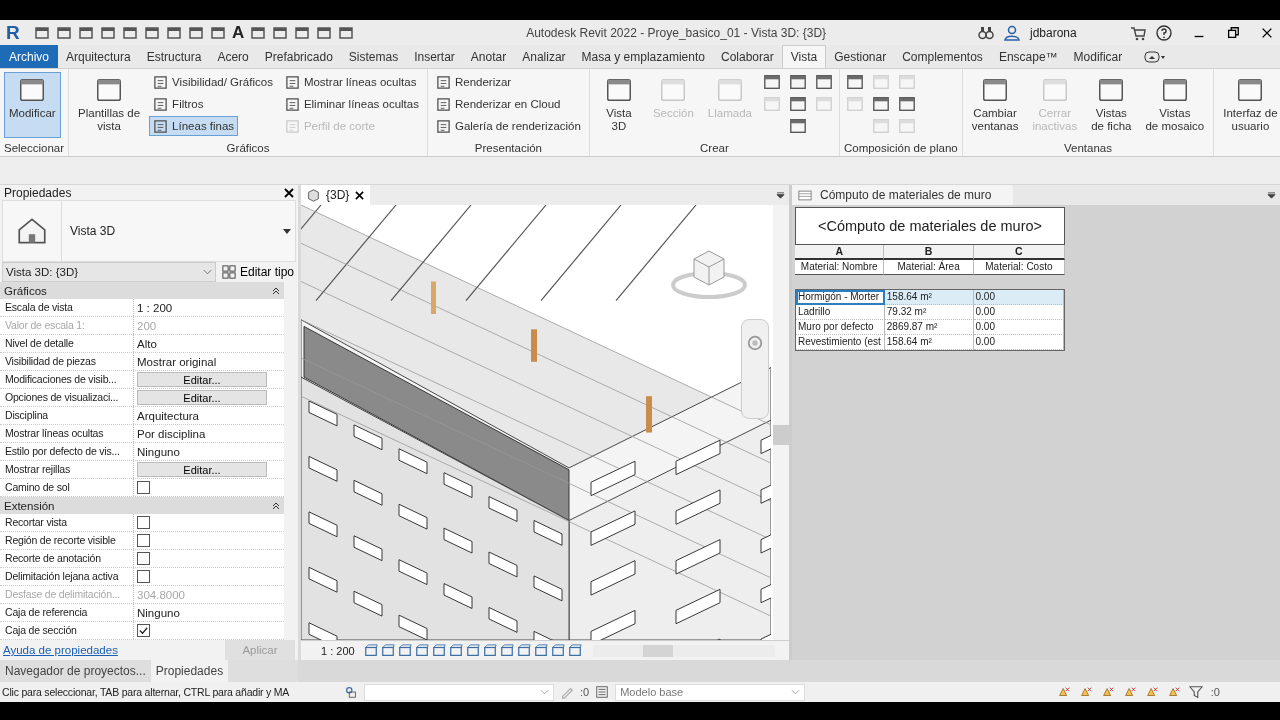 The height and width of the screenshot is (720, 1280). What do you see at coordinates (155, 307) in the screenshot?
I see `property-value: 1 : 200` at bounding box center [155, 307].